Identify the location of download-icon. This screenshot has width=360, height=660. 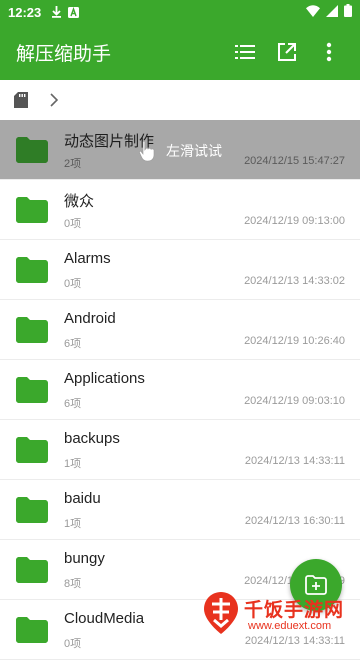
(56, 12).